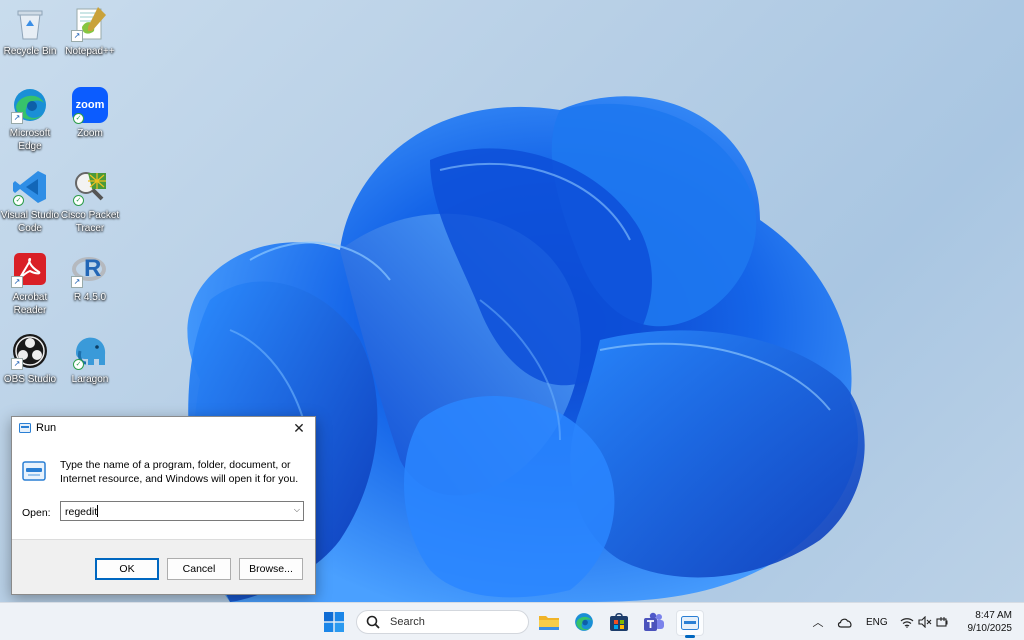  What do you see at coordinates (127, 569) in the screenshot?
I see `ok-button: OK` at bounding box center [127, 569].